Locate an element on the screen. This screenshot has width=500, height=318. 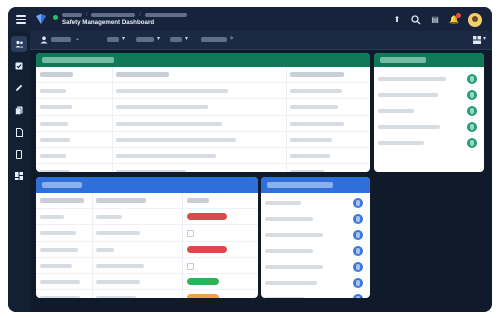
file-icon is located at coordinates (19, 132).